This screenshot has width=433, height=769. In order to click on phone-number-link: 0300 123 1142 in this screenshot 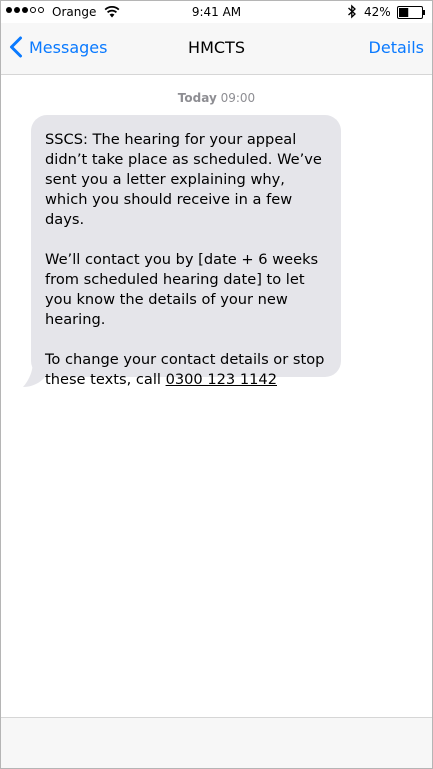, I will do `click(221, 379)`.